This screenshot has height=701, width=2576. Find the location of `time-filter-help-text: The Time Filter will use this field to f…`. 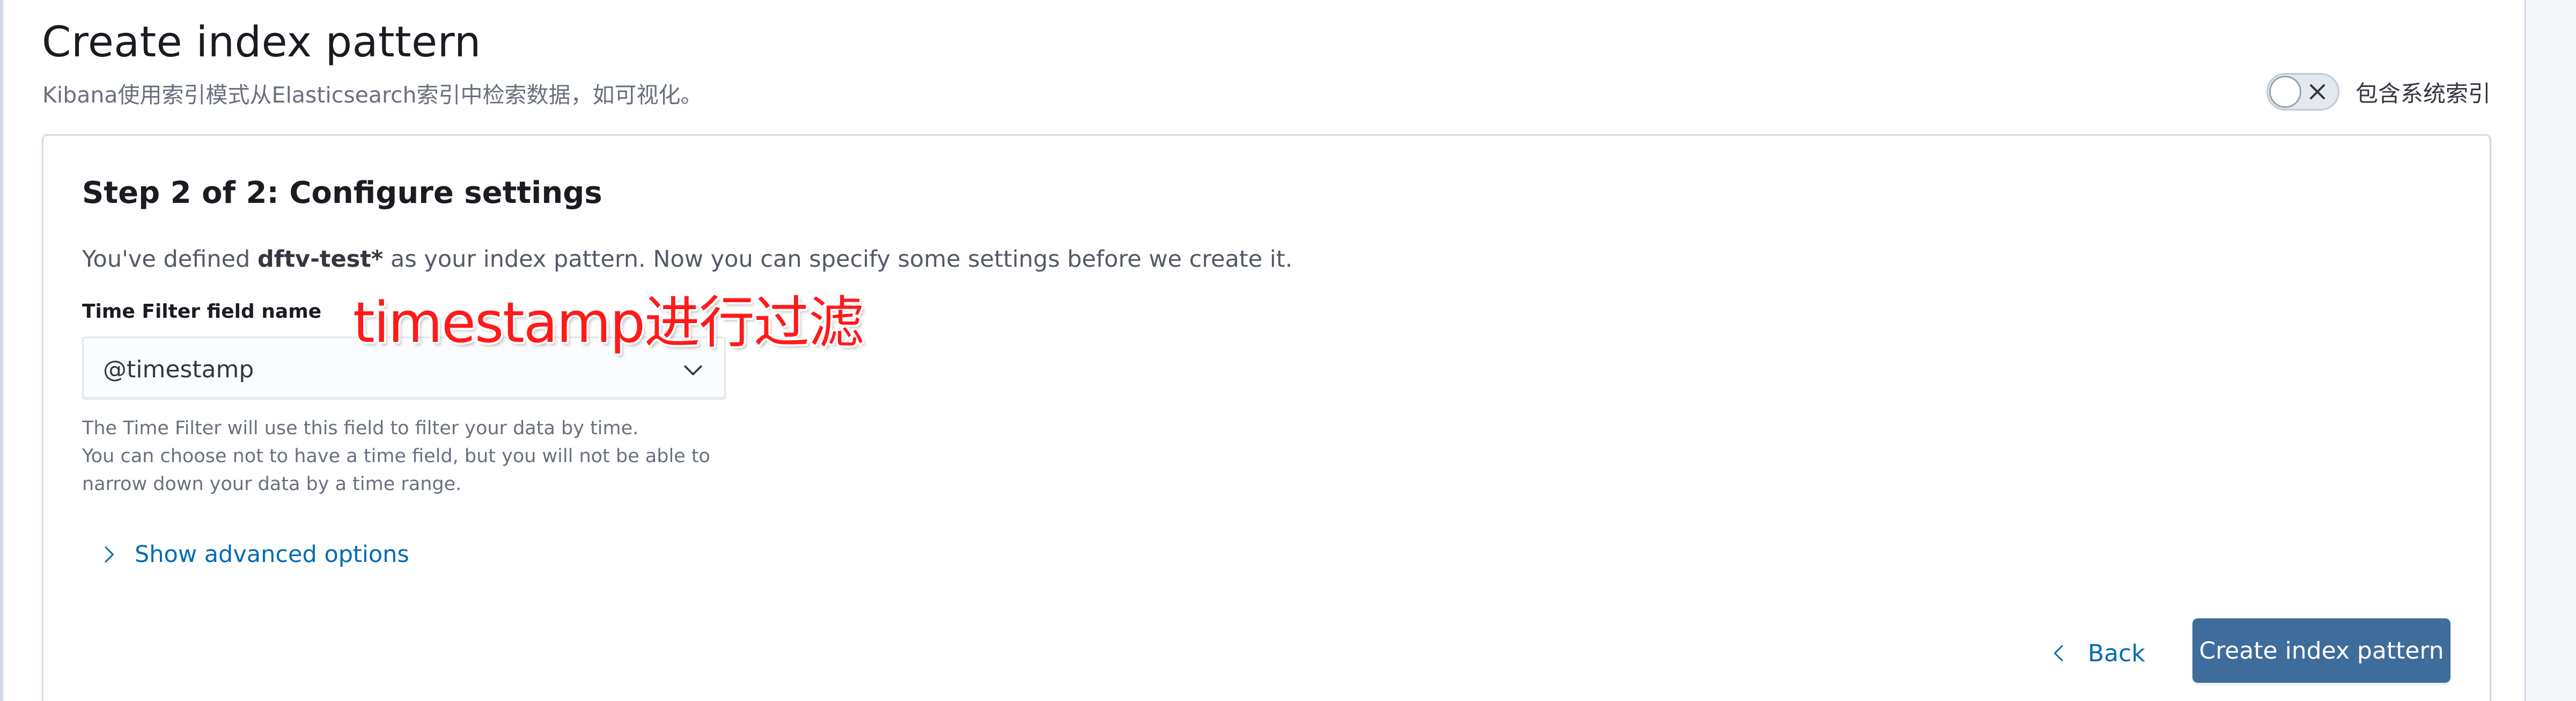

time-filter-help-text: The Time Filter will use this field to f… is located at coordinates (430, 456).